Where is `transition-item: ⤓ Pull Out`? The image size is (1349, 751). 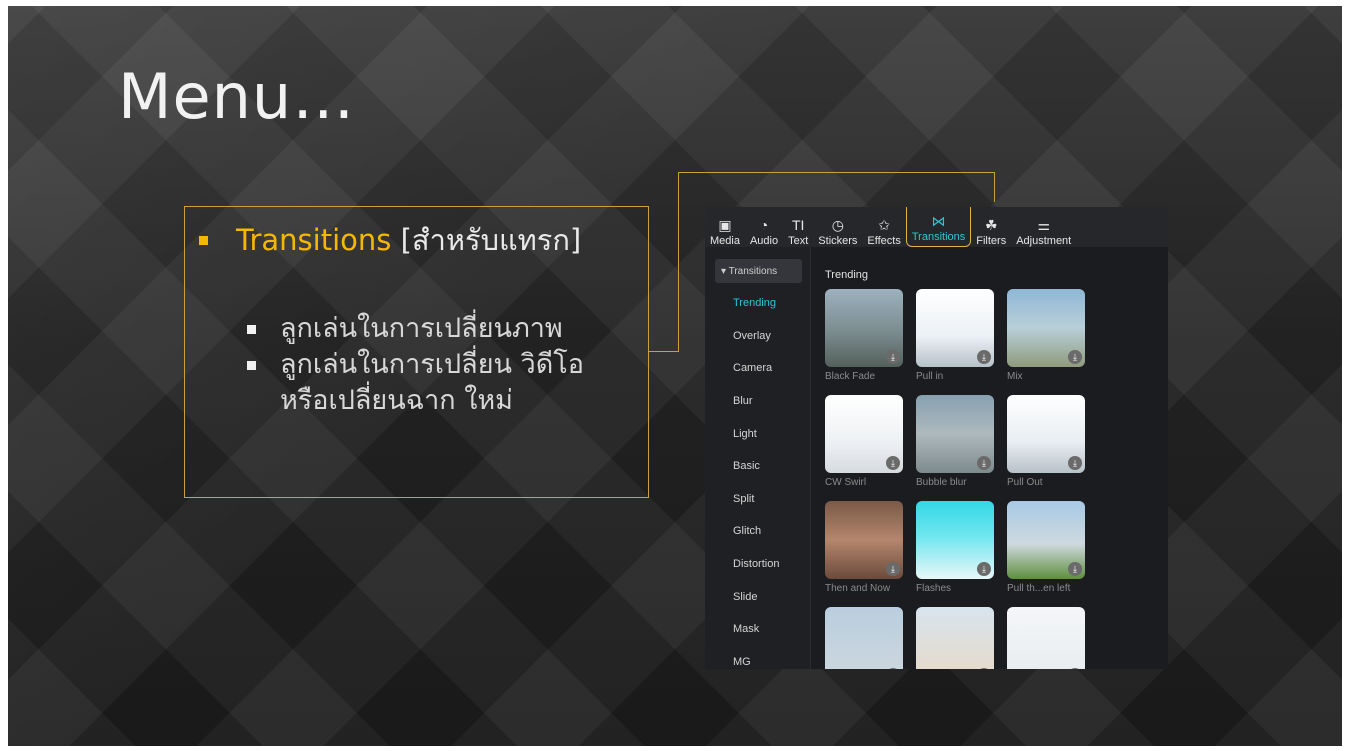
transition-item: ⤓ Pull Out is located at coordinates (1046, 448).